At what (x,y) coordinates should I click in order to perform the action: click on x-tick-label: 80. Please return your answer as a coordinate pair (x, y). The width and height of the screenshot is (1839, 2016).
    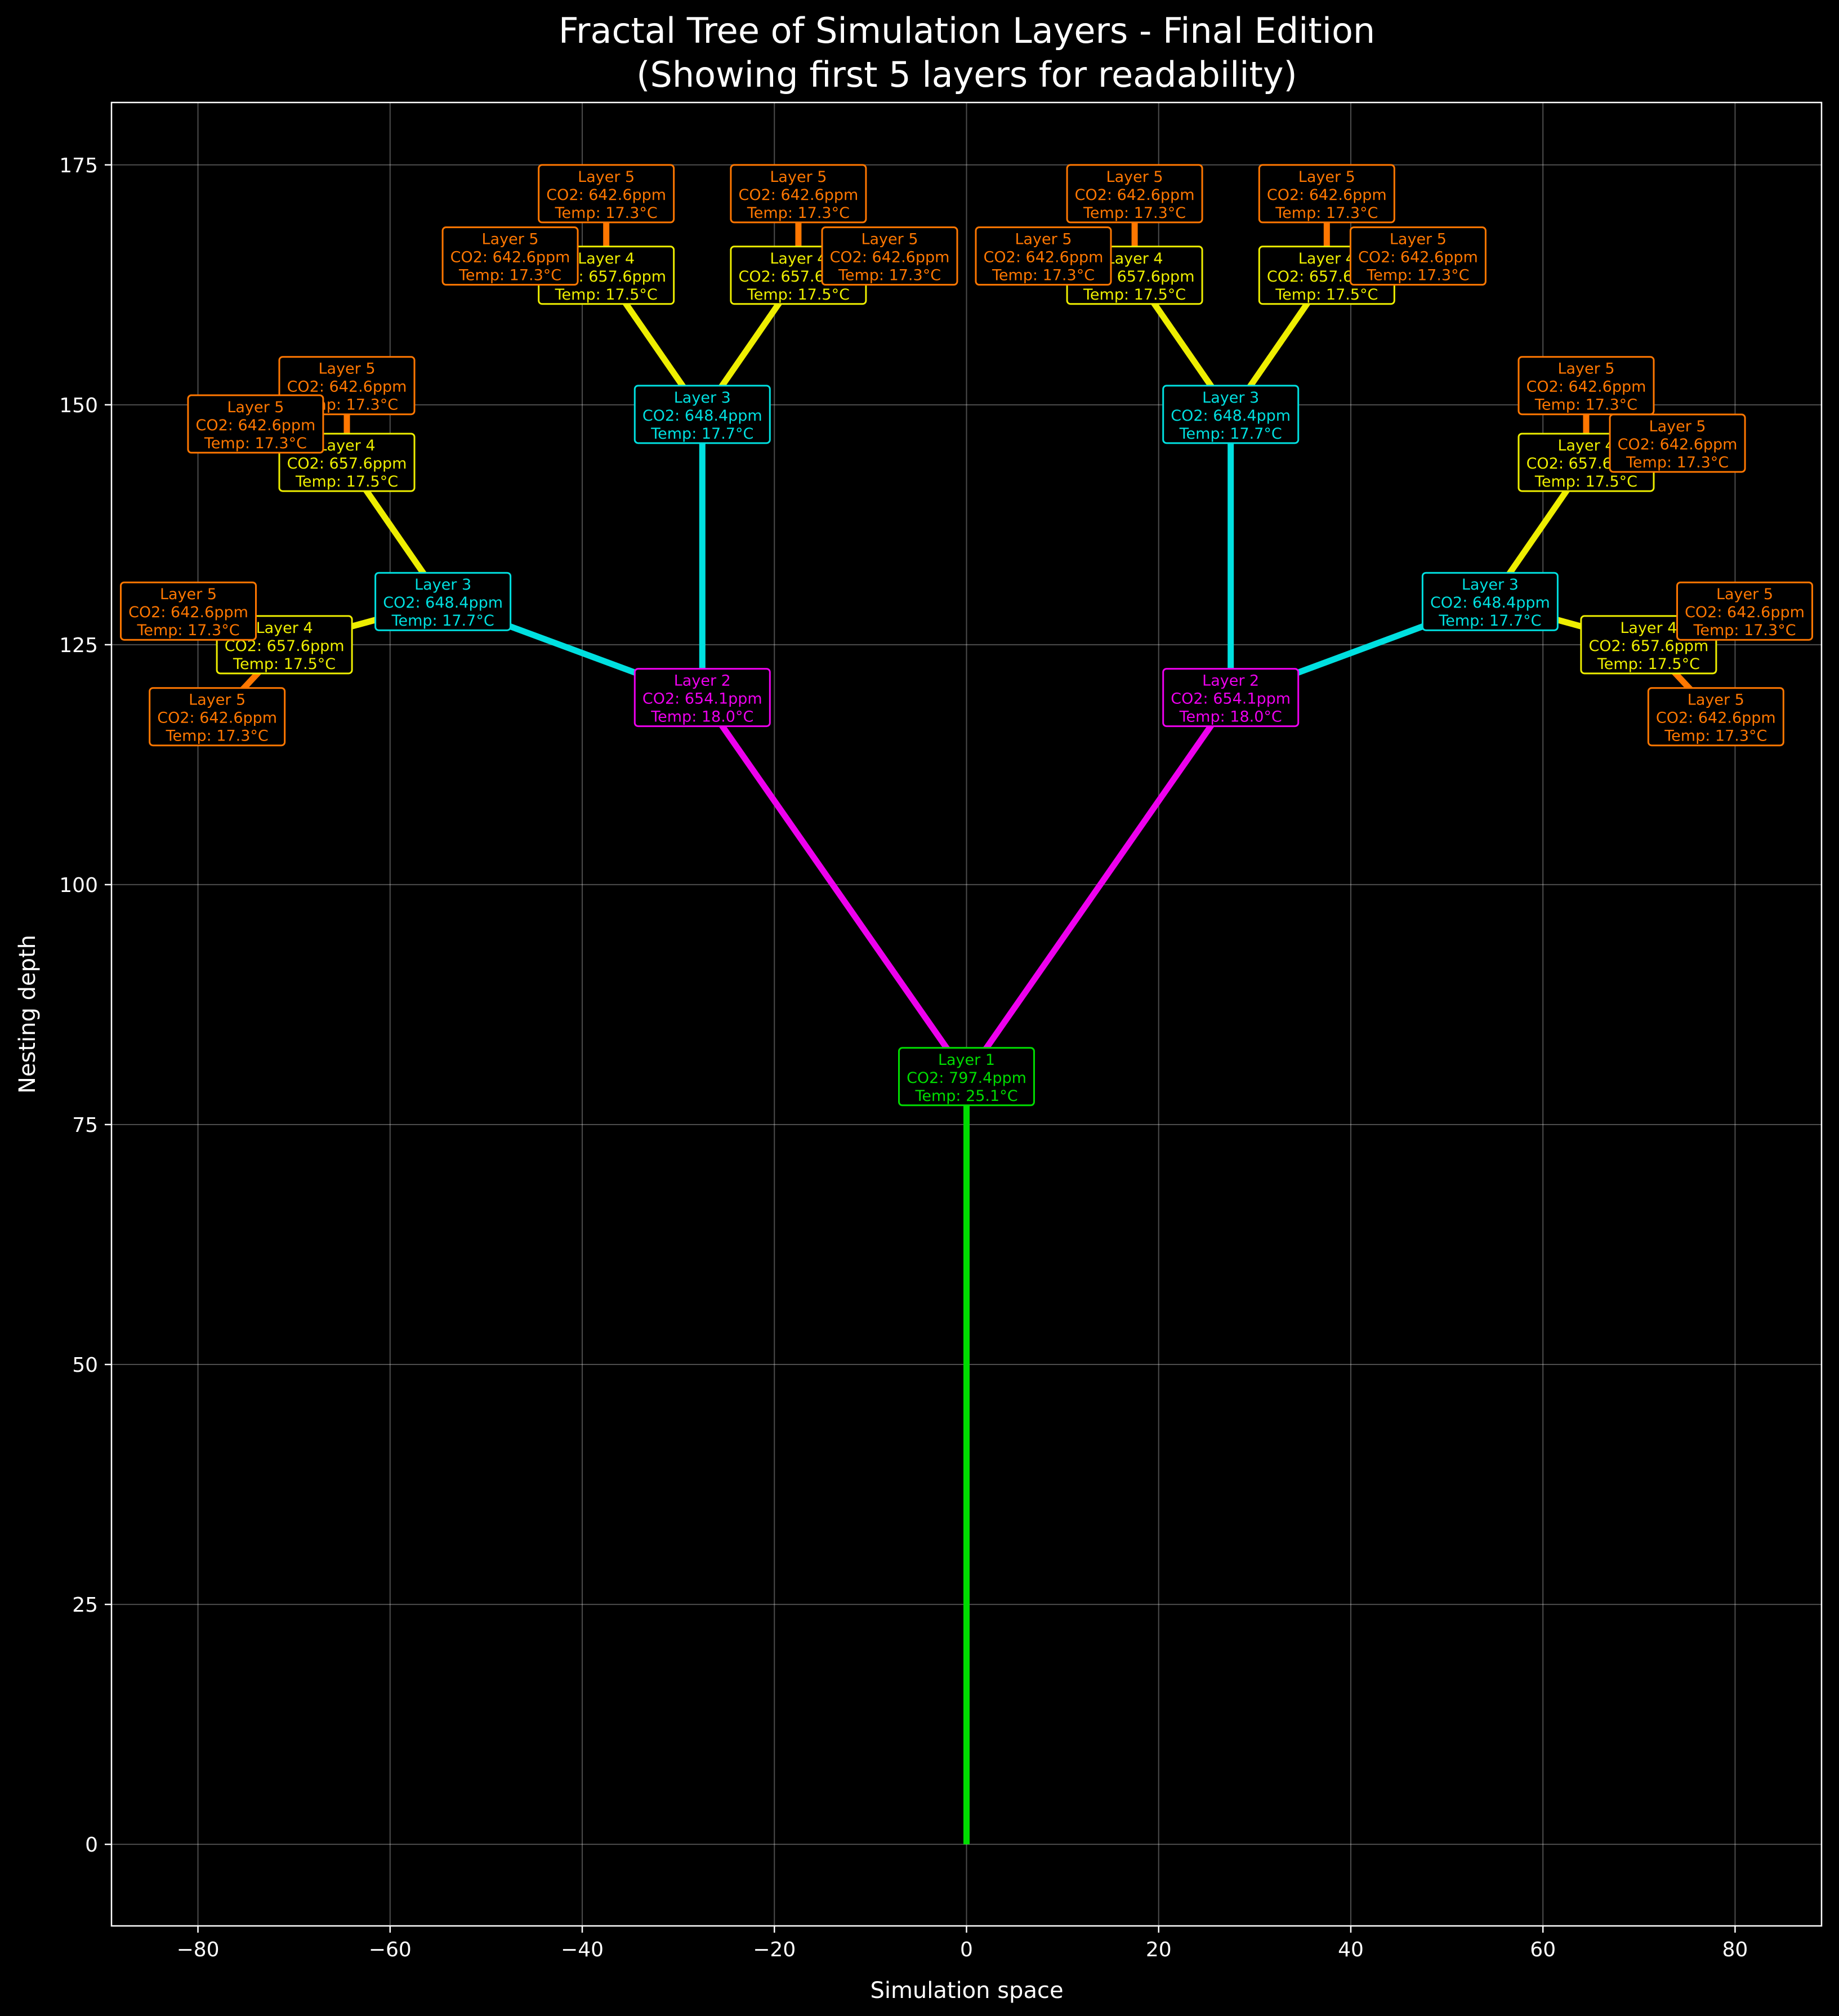
    Looking at the image, I should click on (1735, 1949).